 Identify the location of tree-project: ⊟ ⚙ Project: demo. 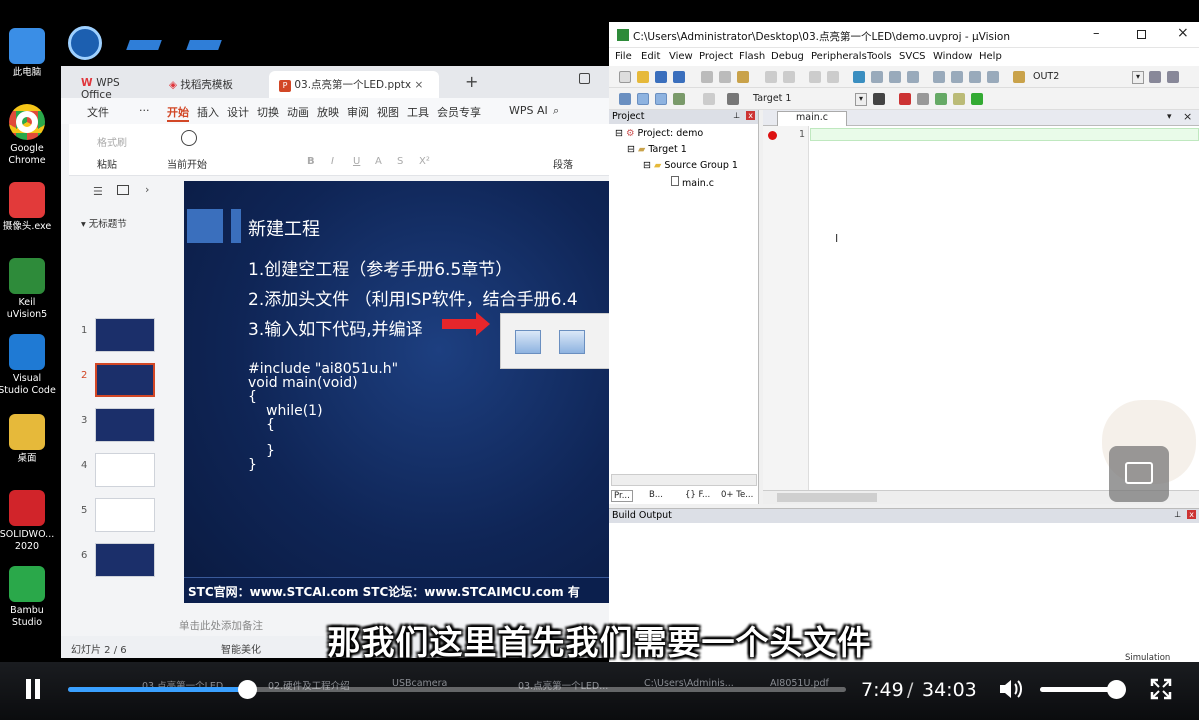
(659, 133).